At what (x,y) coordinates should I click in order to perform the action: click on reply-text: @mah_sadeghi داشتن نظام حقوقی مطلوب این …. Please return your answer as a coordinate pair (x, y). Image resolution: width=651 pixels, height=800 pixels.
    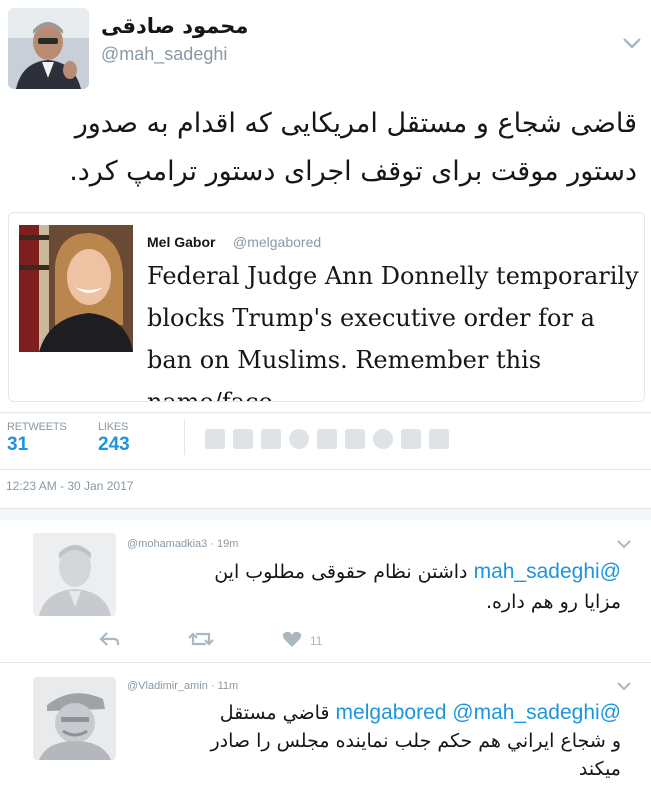
    Looking at the image, I should click on (376, 587).